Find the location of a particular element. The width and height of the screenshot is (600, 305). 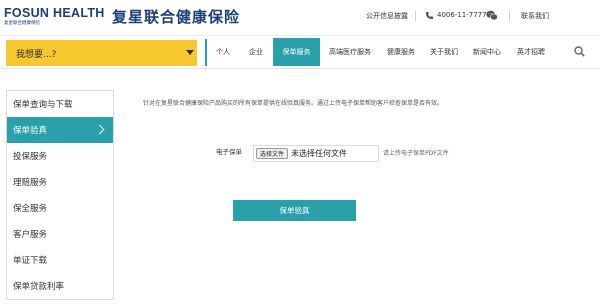

sidebar-item-label: 投保服务 is located at coordinates (30, 157).